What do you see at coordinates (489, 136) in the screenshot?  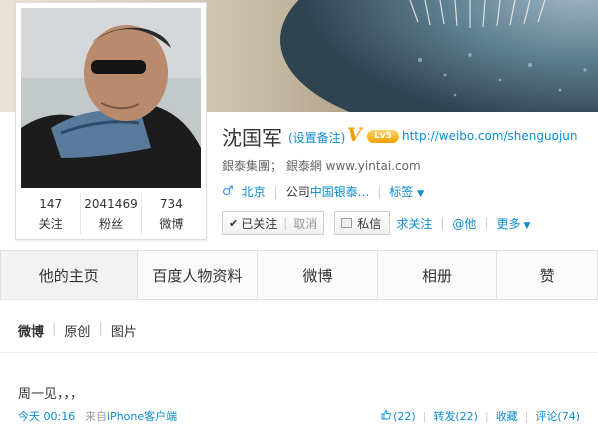 I see `blog-url-link: http://weibo.com/shenguojun` at bounding box center [489, 136].